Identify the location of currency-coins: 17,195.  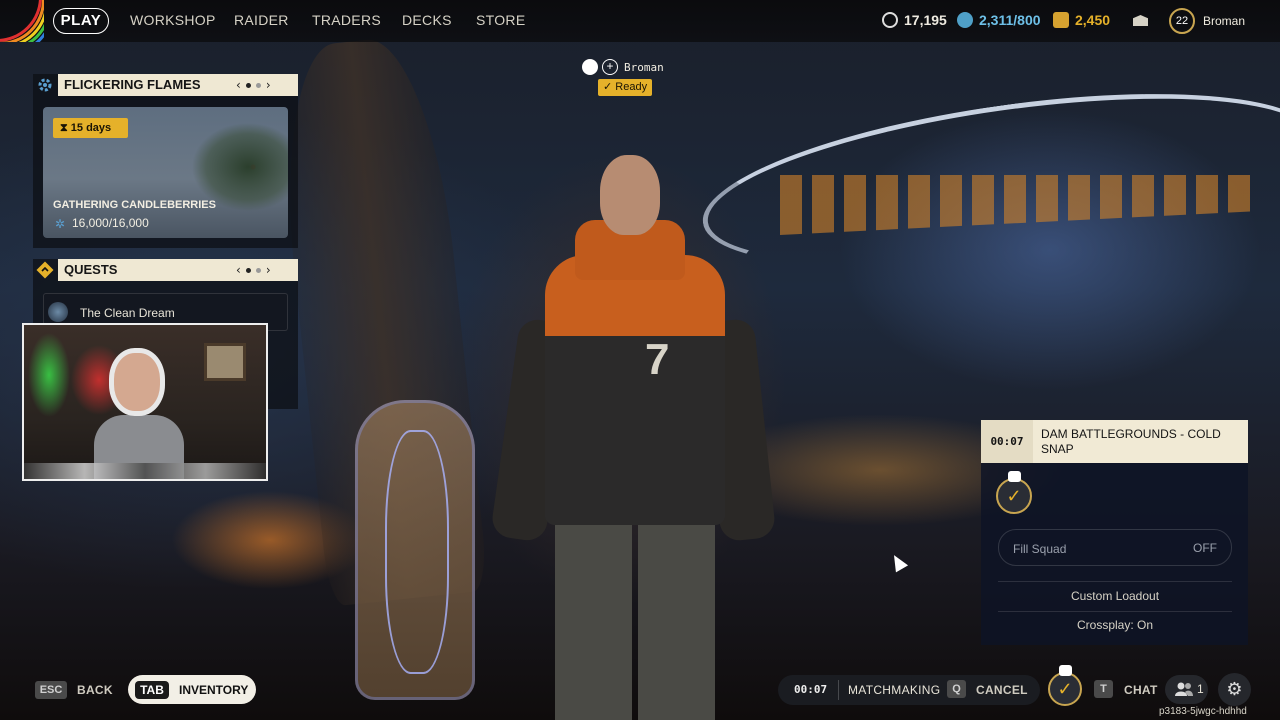
(925, 20).